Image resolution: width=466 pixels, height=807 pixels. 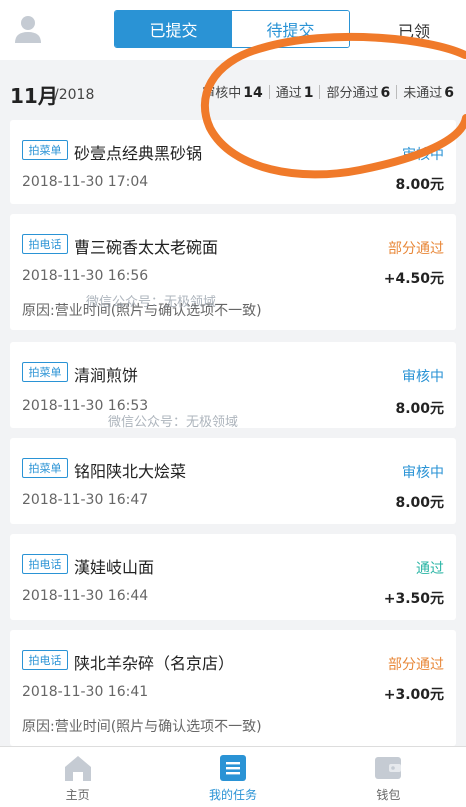 I want to click on wallet-icon, so click(x=388, y=768).